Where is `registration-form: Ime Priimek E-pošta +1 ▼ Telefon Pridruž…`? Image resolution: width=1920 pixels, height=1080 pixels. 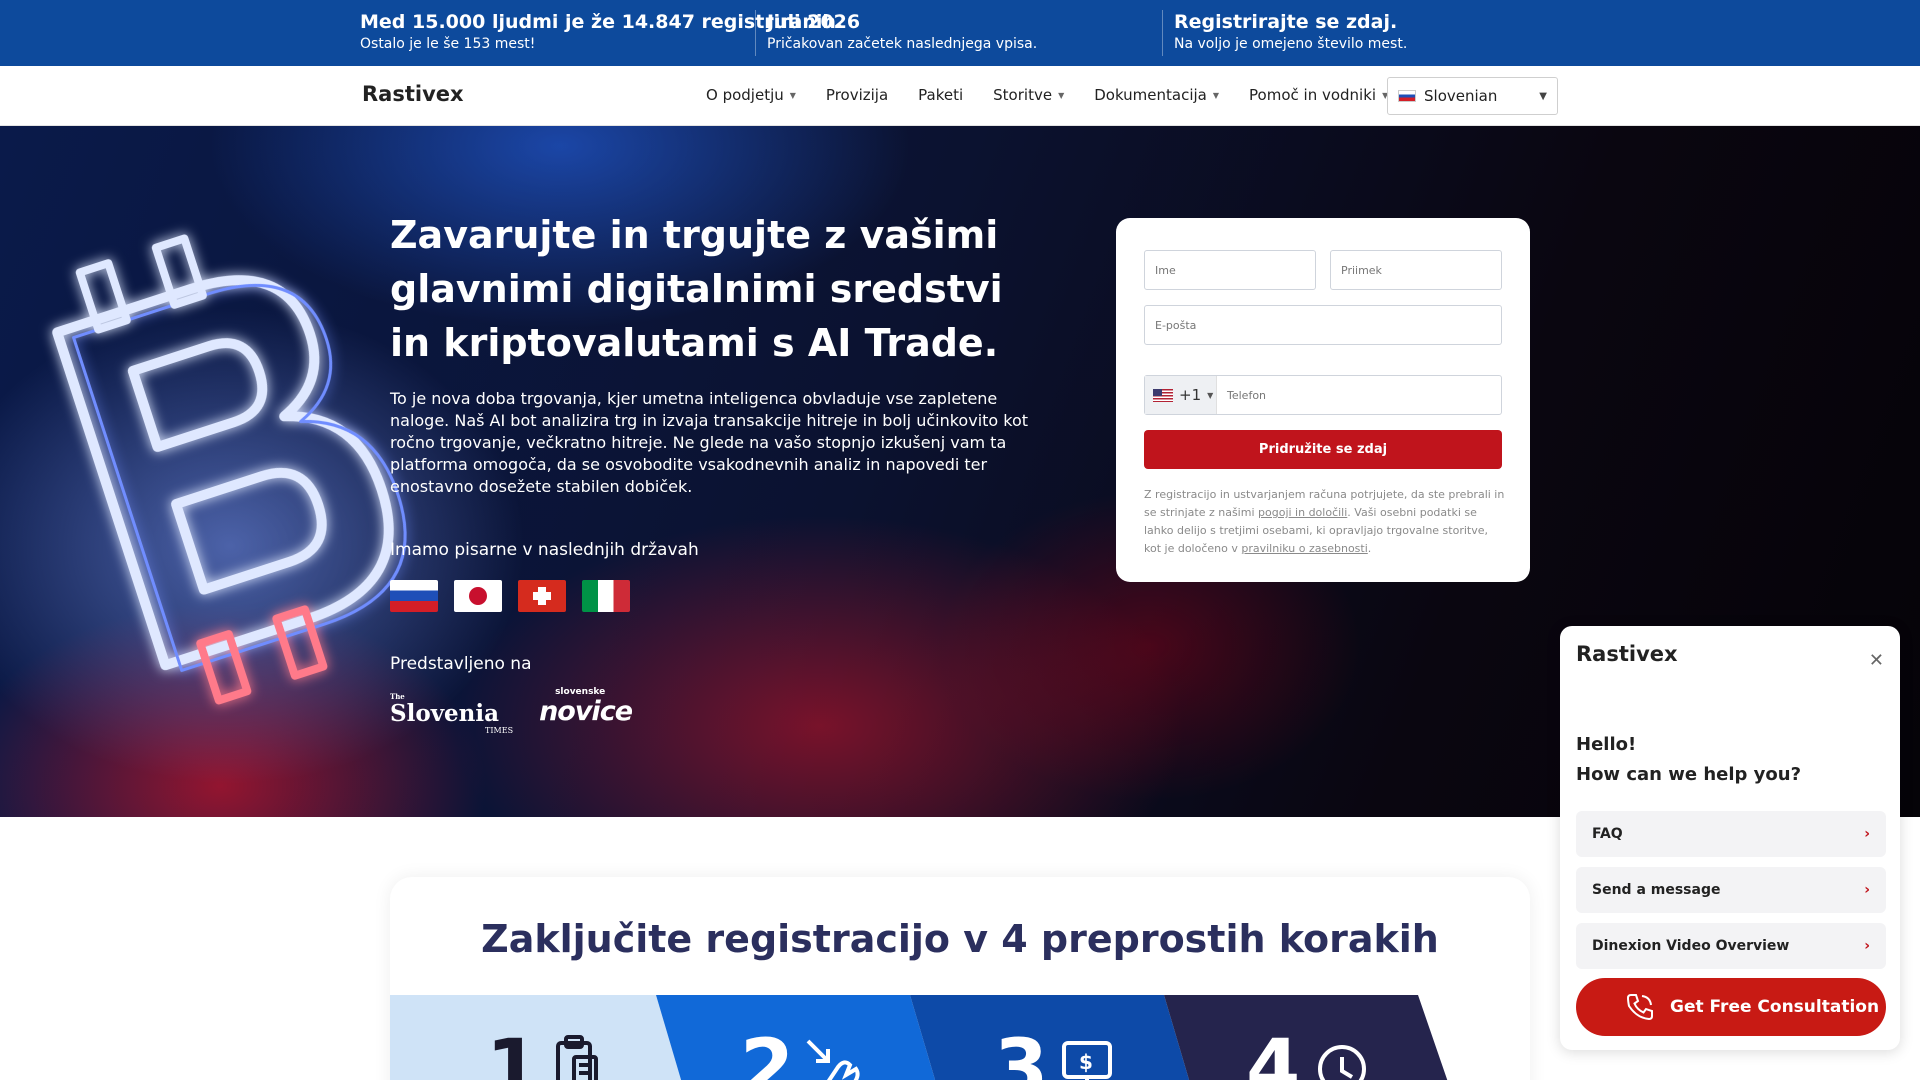
registration-form: Ime Priimek E-pošta +1 ▼ Telefon Pridruž… is located at coordinates (1323, 400).